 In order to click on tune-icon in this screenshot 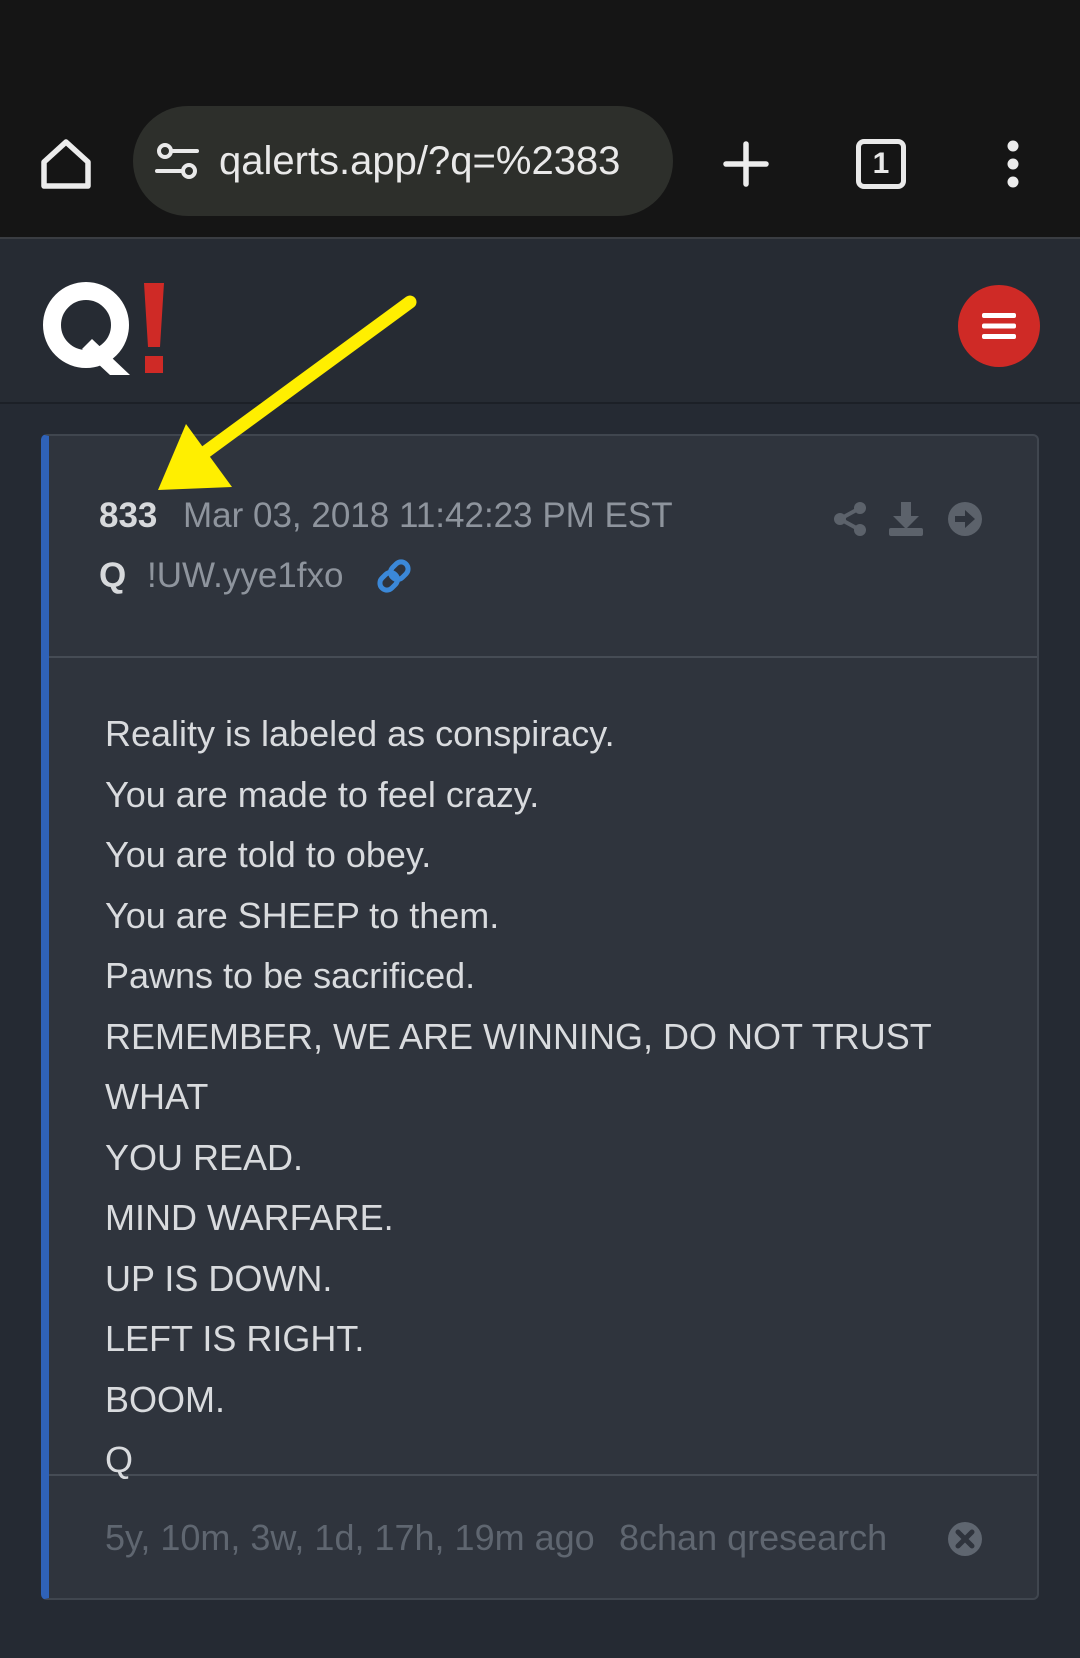, I will do `click(177, 161)`.